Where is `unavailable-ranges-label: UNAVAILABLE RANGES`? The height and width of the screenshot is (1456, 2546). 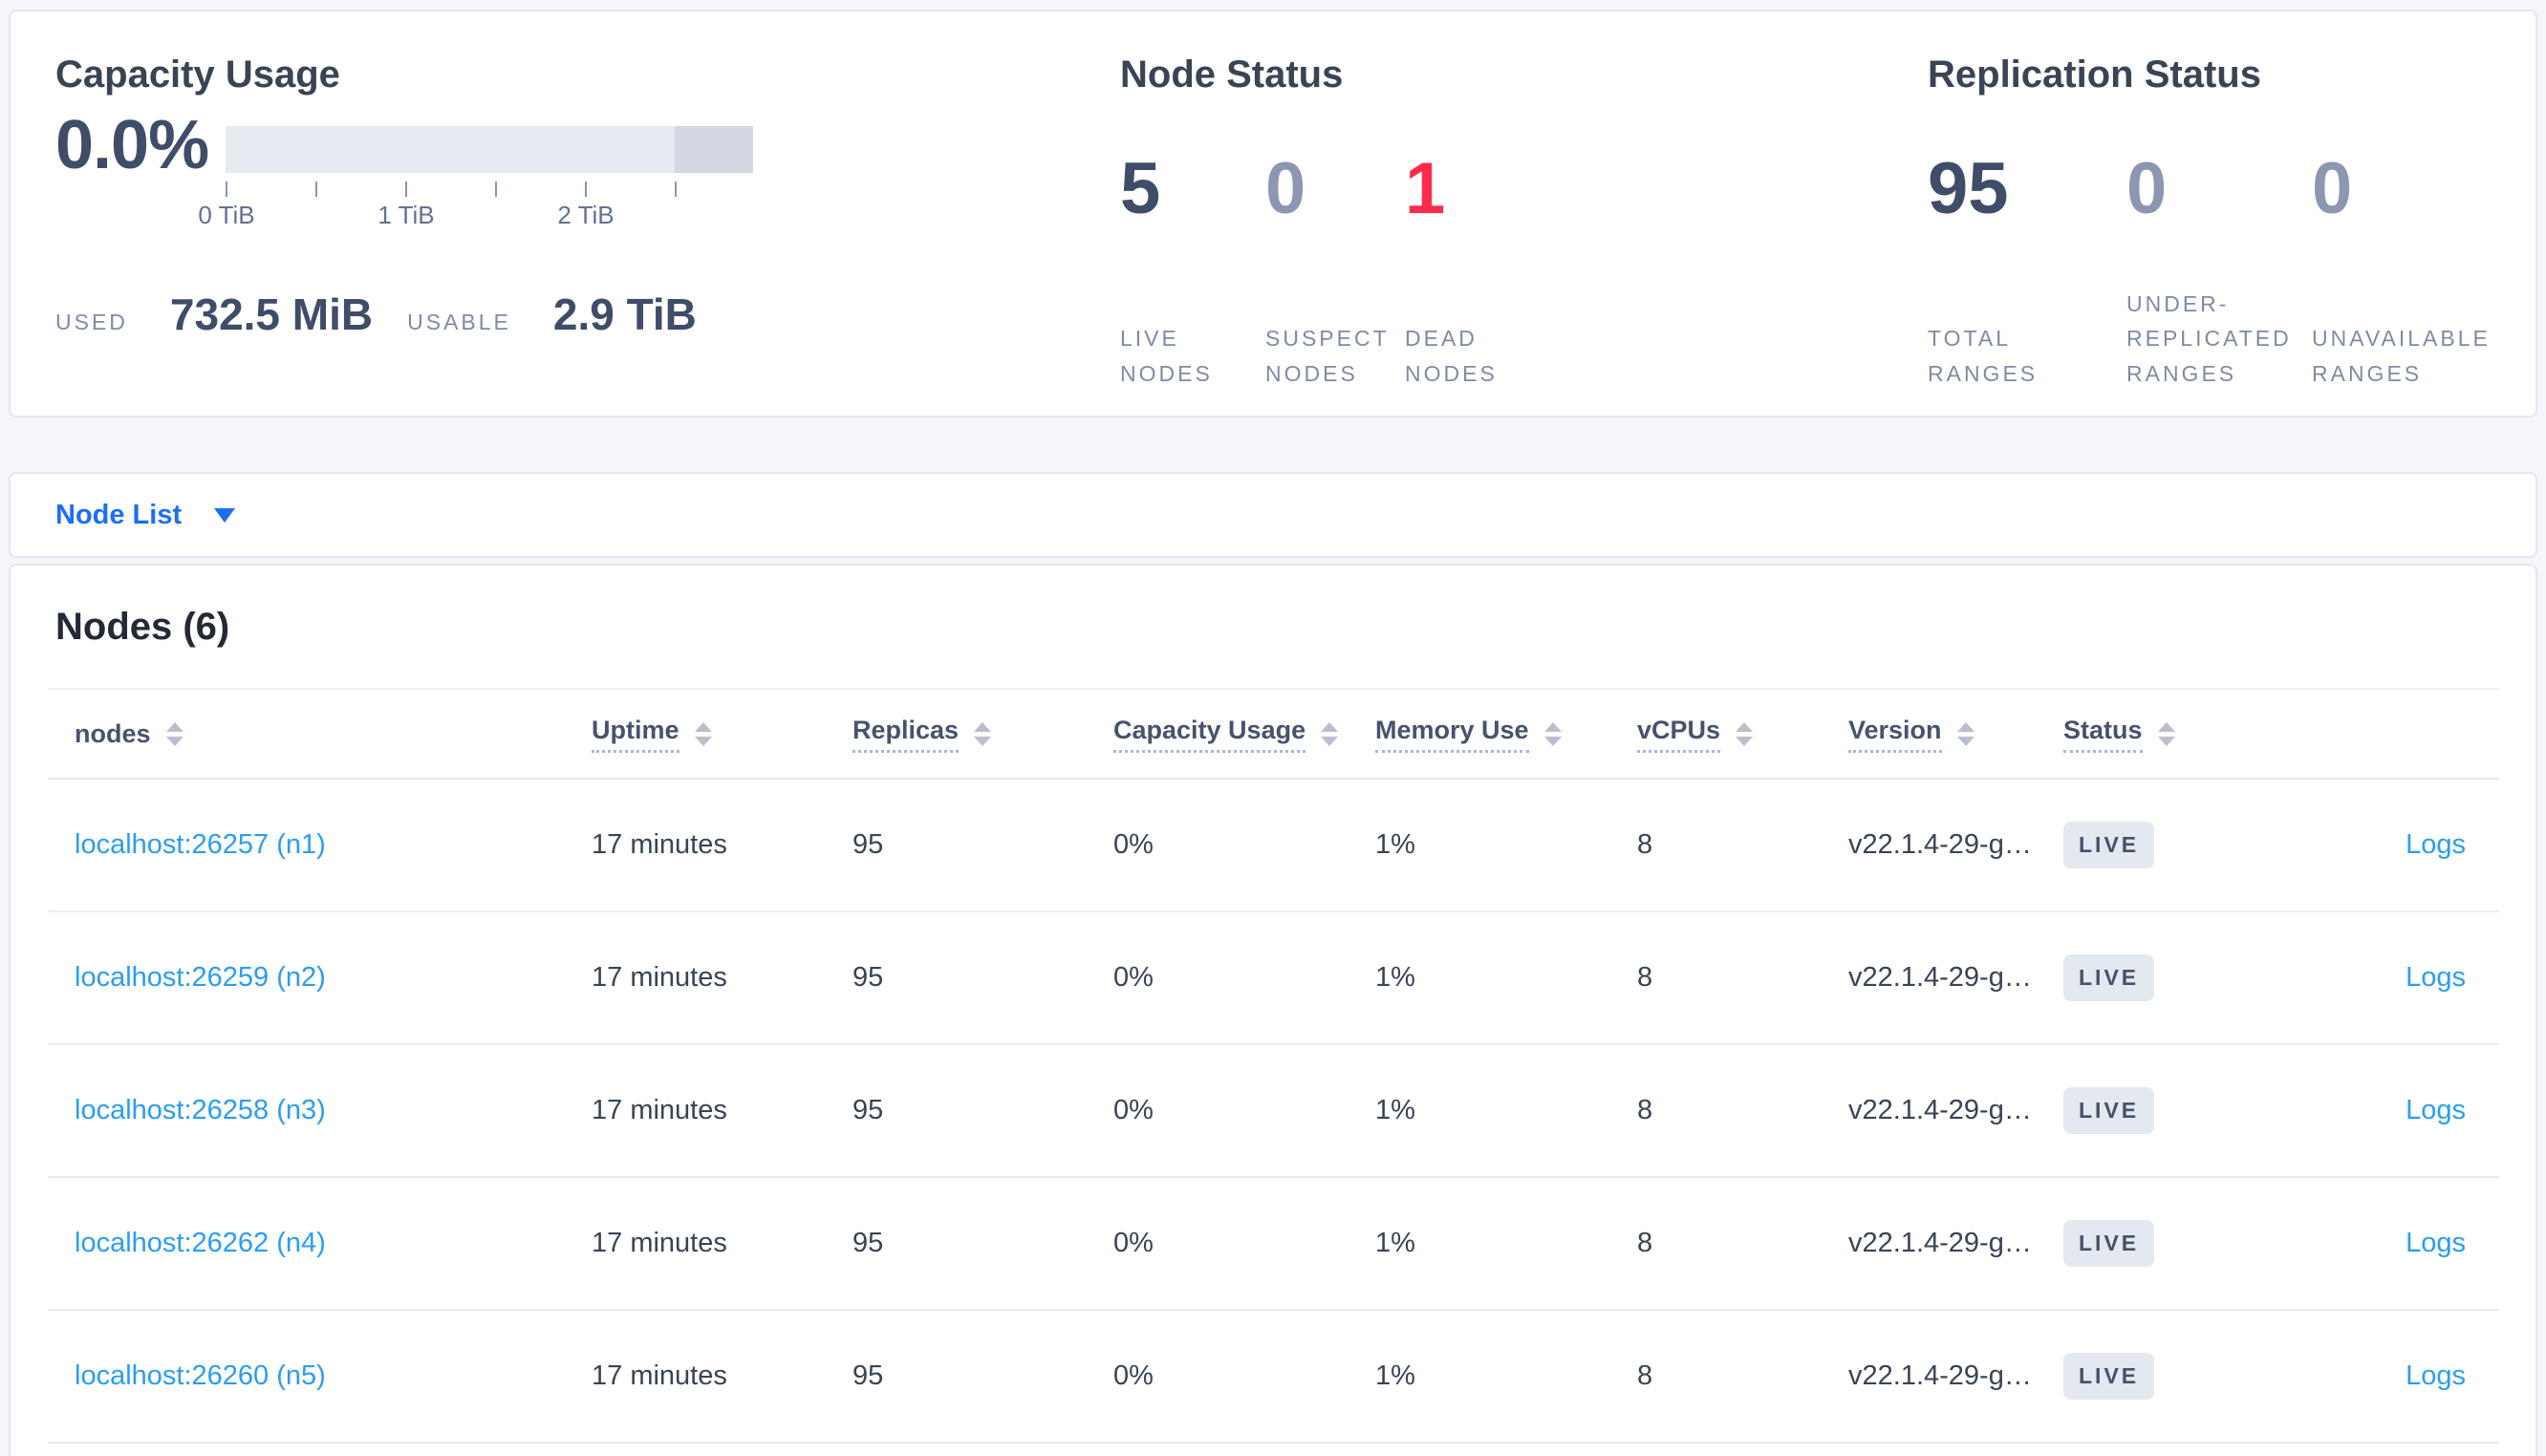
unavailable-ranges-label: UNAVAILABLE RANGES is located at coordinates (2401, 357).